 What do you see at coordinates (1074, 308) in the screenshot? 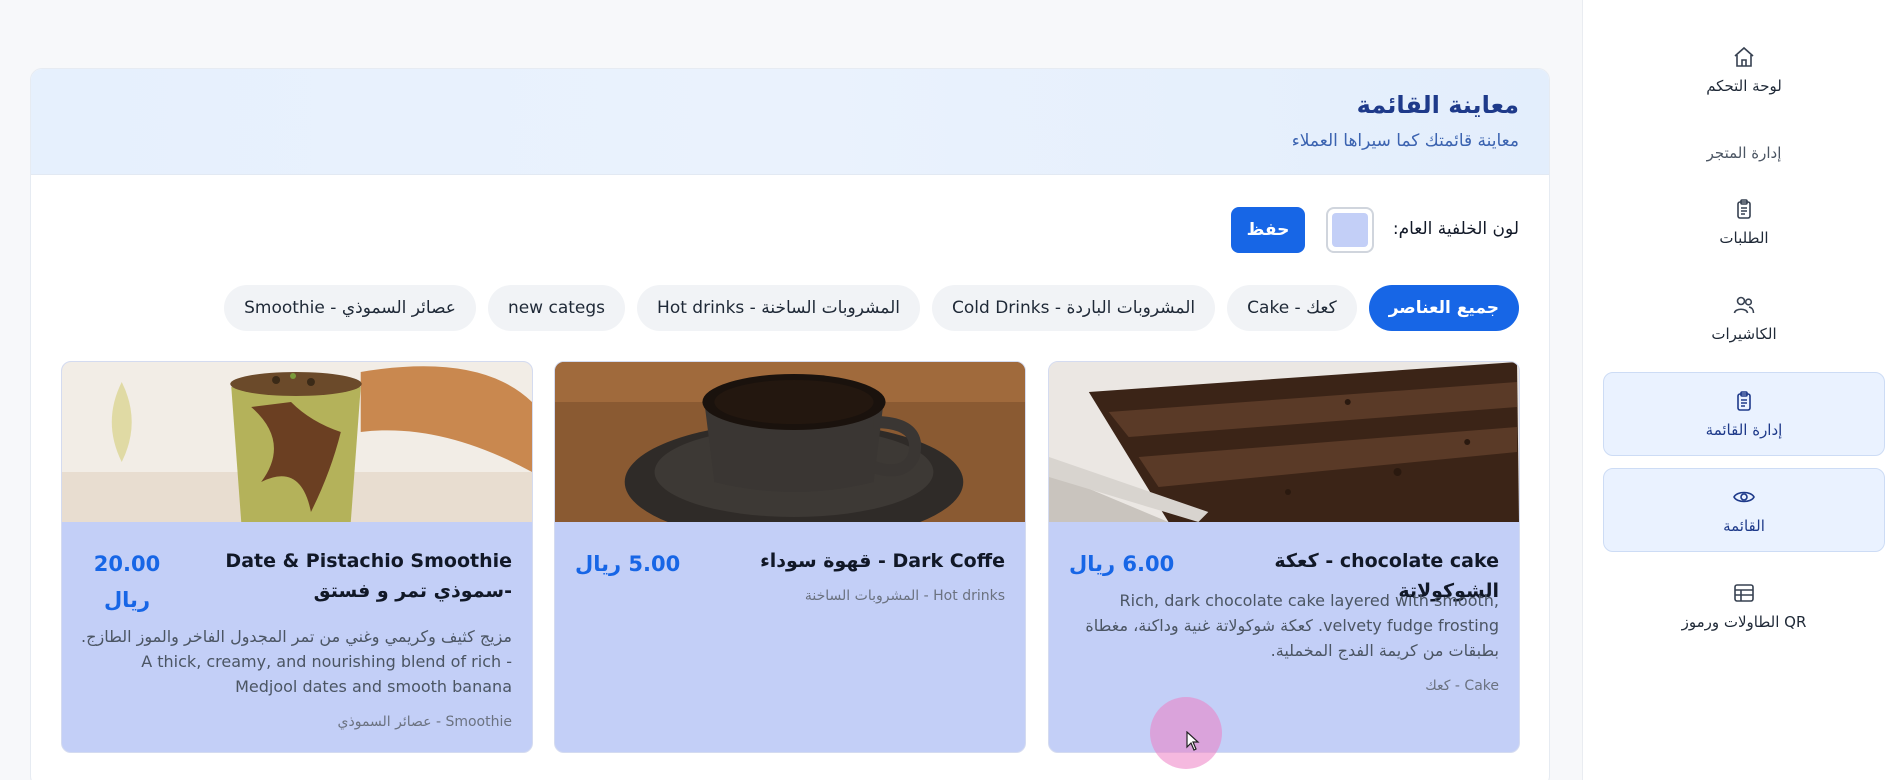
I see `category-chip: Cold Drinks - المشروبات الباردة` at bounding box center [1074, 308].